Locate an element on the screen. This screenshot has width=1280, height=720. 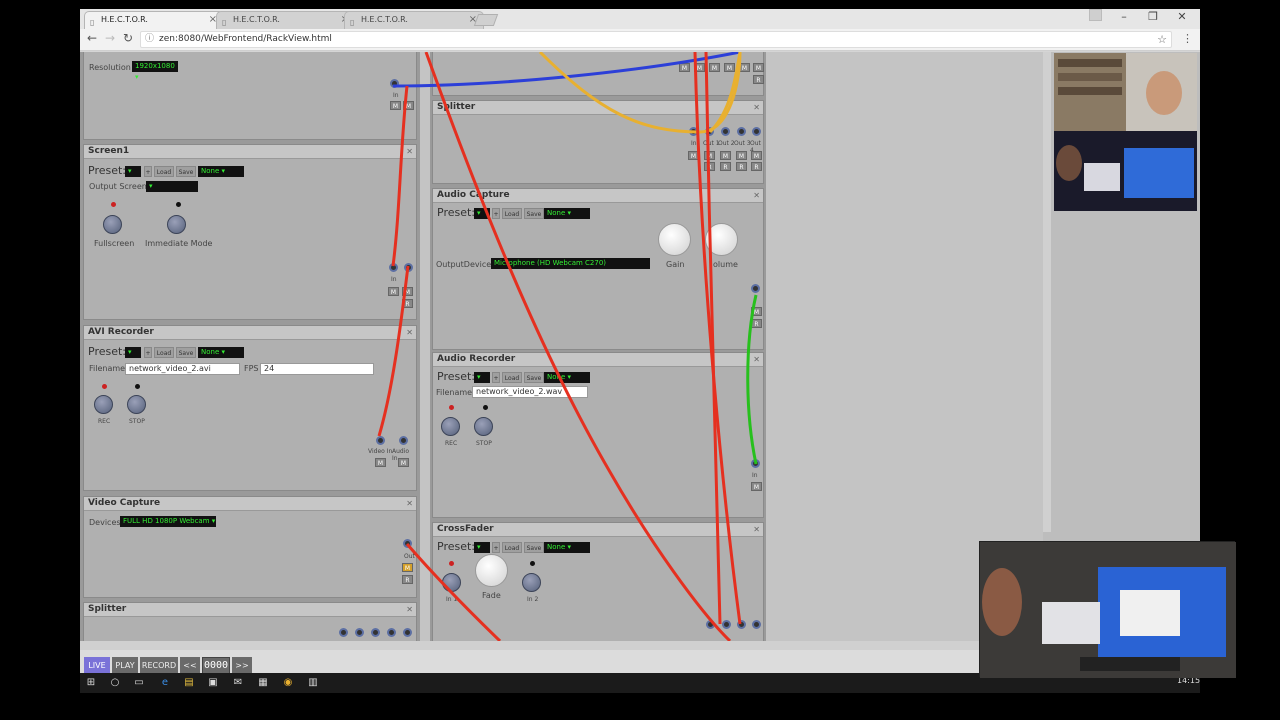
picture-in-picture-video is located at coordinates (1107, 609).